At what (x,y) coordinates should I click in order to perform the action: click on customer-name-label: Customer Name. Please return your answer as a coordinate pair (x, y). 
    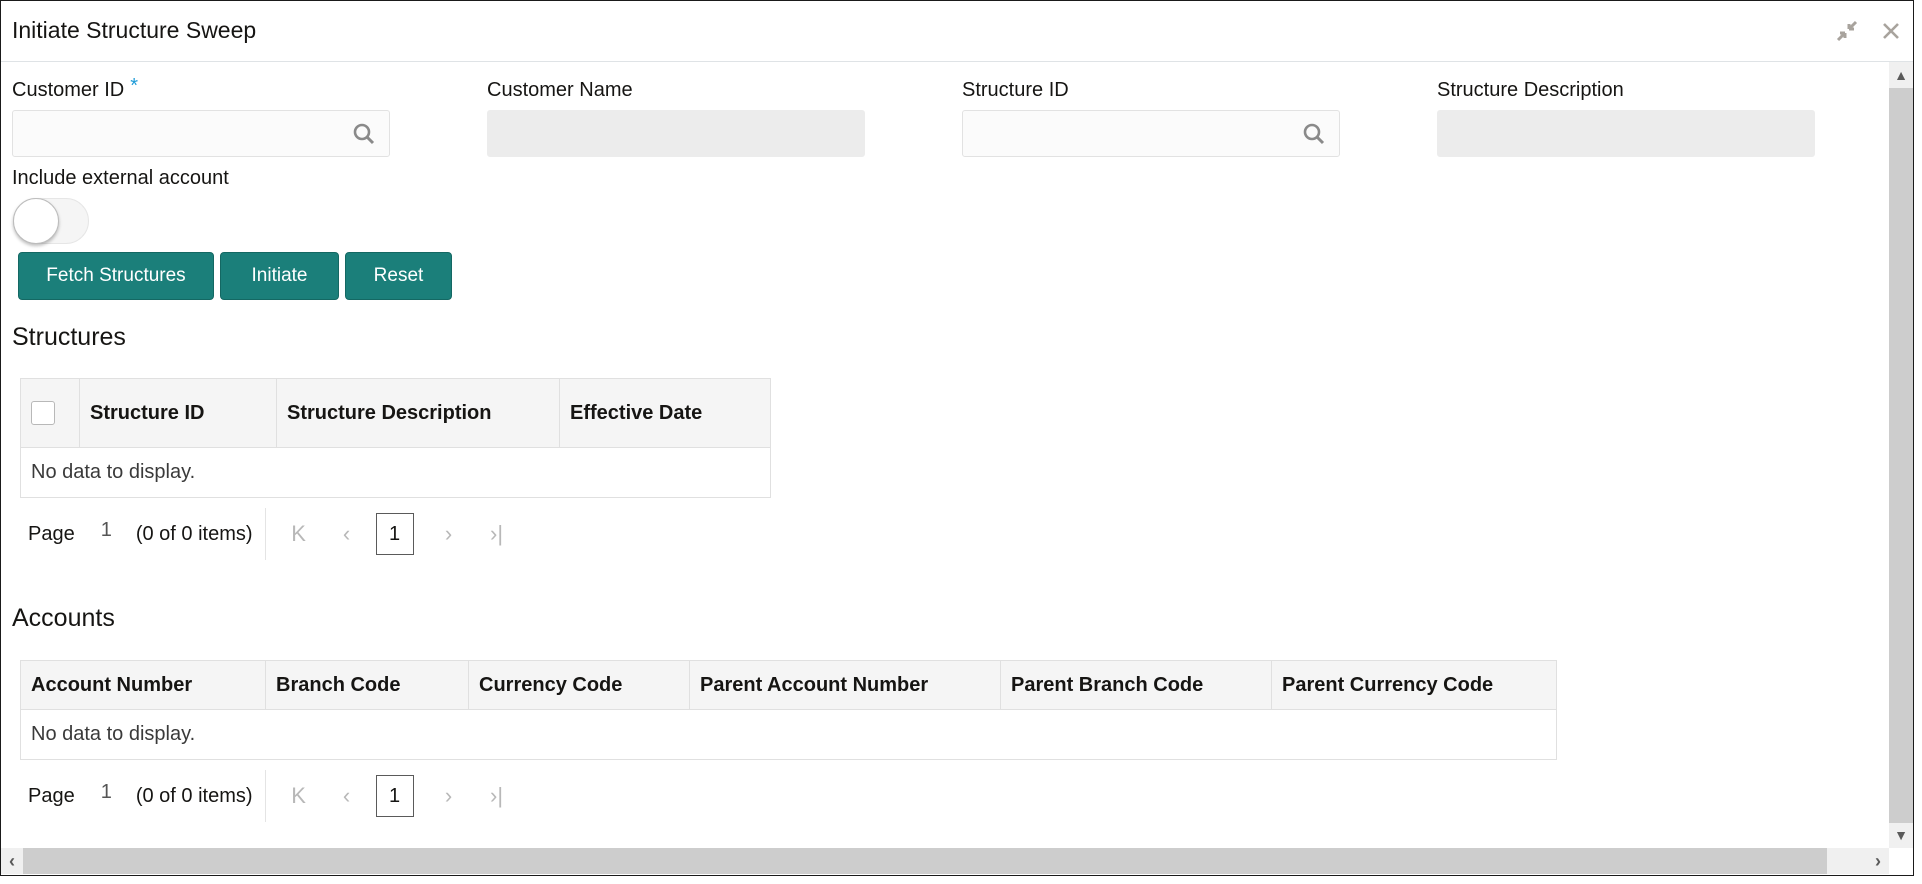
    Looking at the image, I should click on (560, 90).